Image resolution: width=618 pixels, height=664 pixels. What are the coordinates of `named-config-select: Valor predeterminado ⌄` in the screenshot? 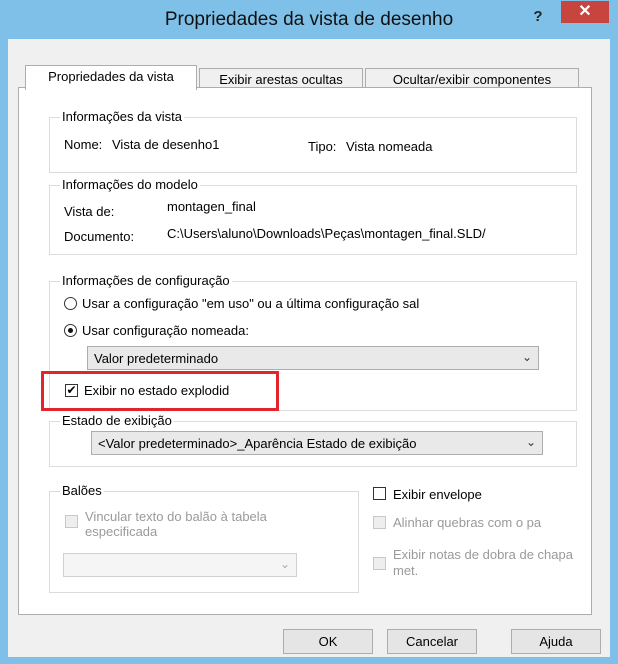 It's located at (313, 358).